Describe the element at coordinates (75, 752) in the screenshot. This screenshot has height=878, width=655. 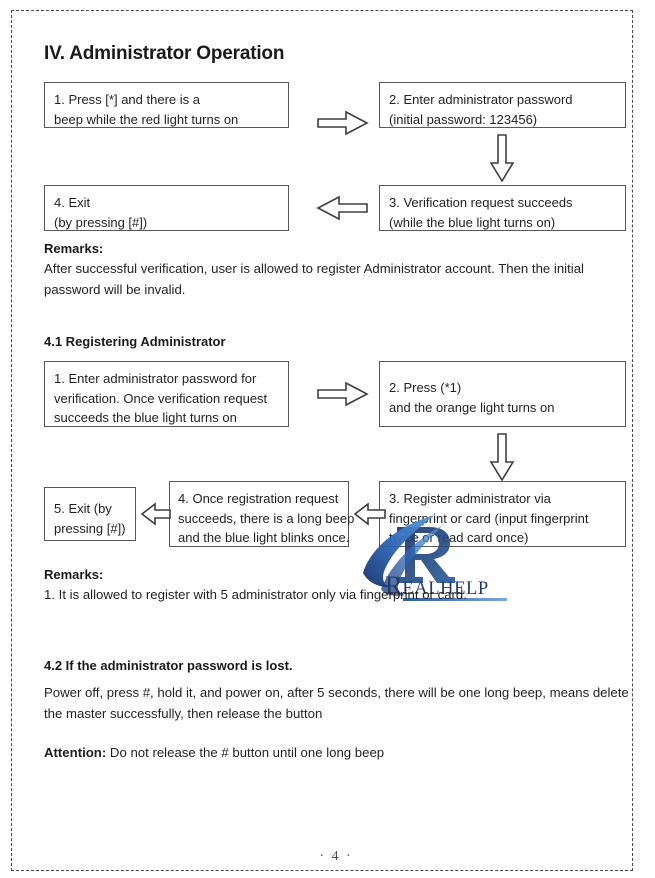
I see `section-42-attention-label: Attention:` at that location.